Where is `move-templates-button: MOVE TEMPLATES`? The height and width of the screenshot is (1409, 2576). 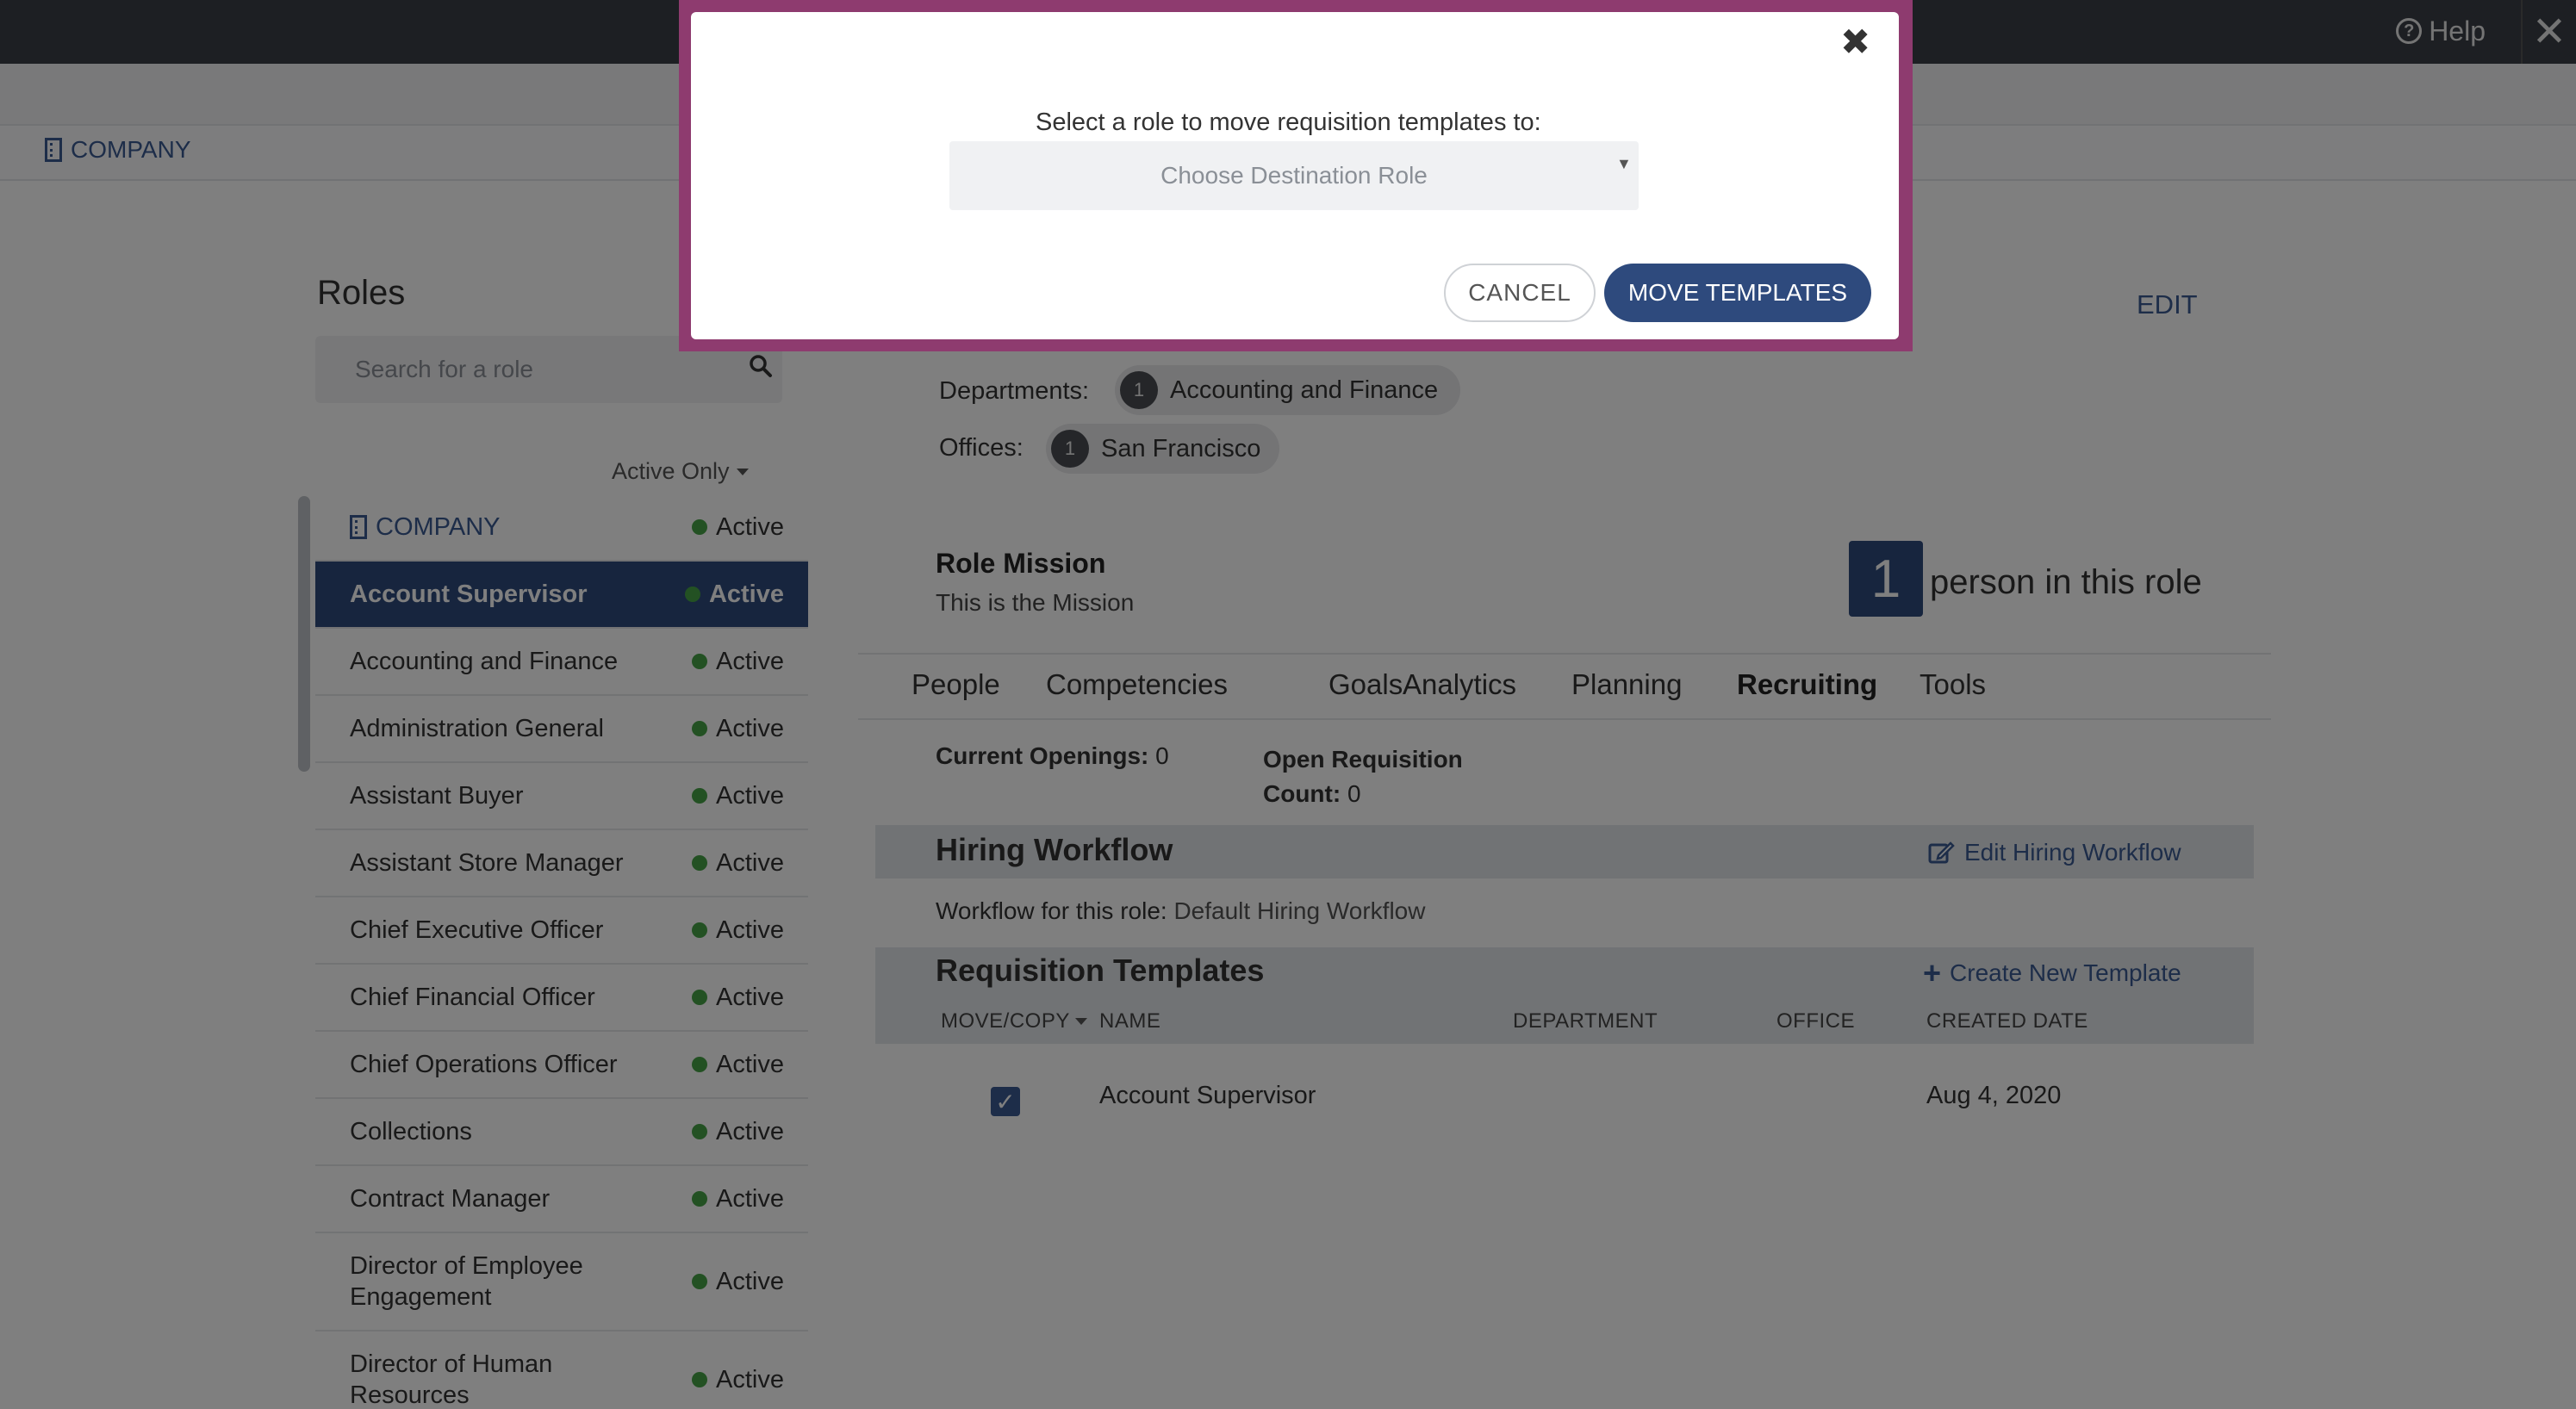
move-templates-button: MOVE TEMPLATES is located at coordinates (1738, 293).